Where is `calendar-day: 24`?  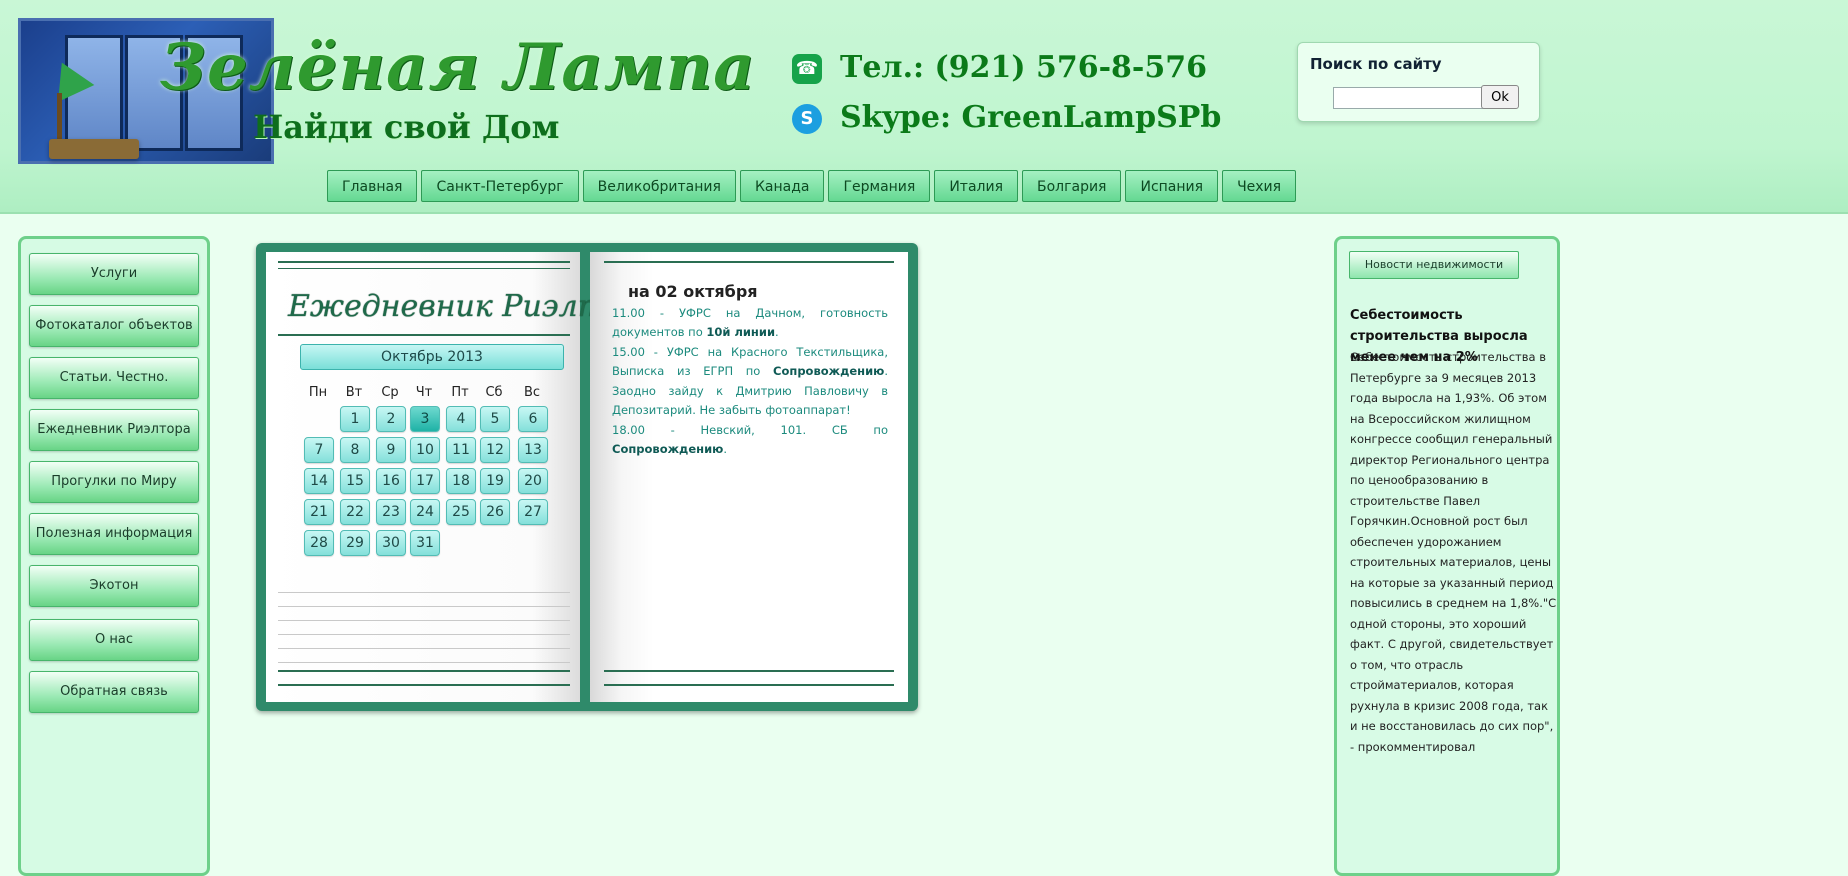 calendar-day: 24 is located at coordinates (425, 512).